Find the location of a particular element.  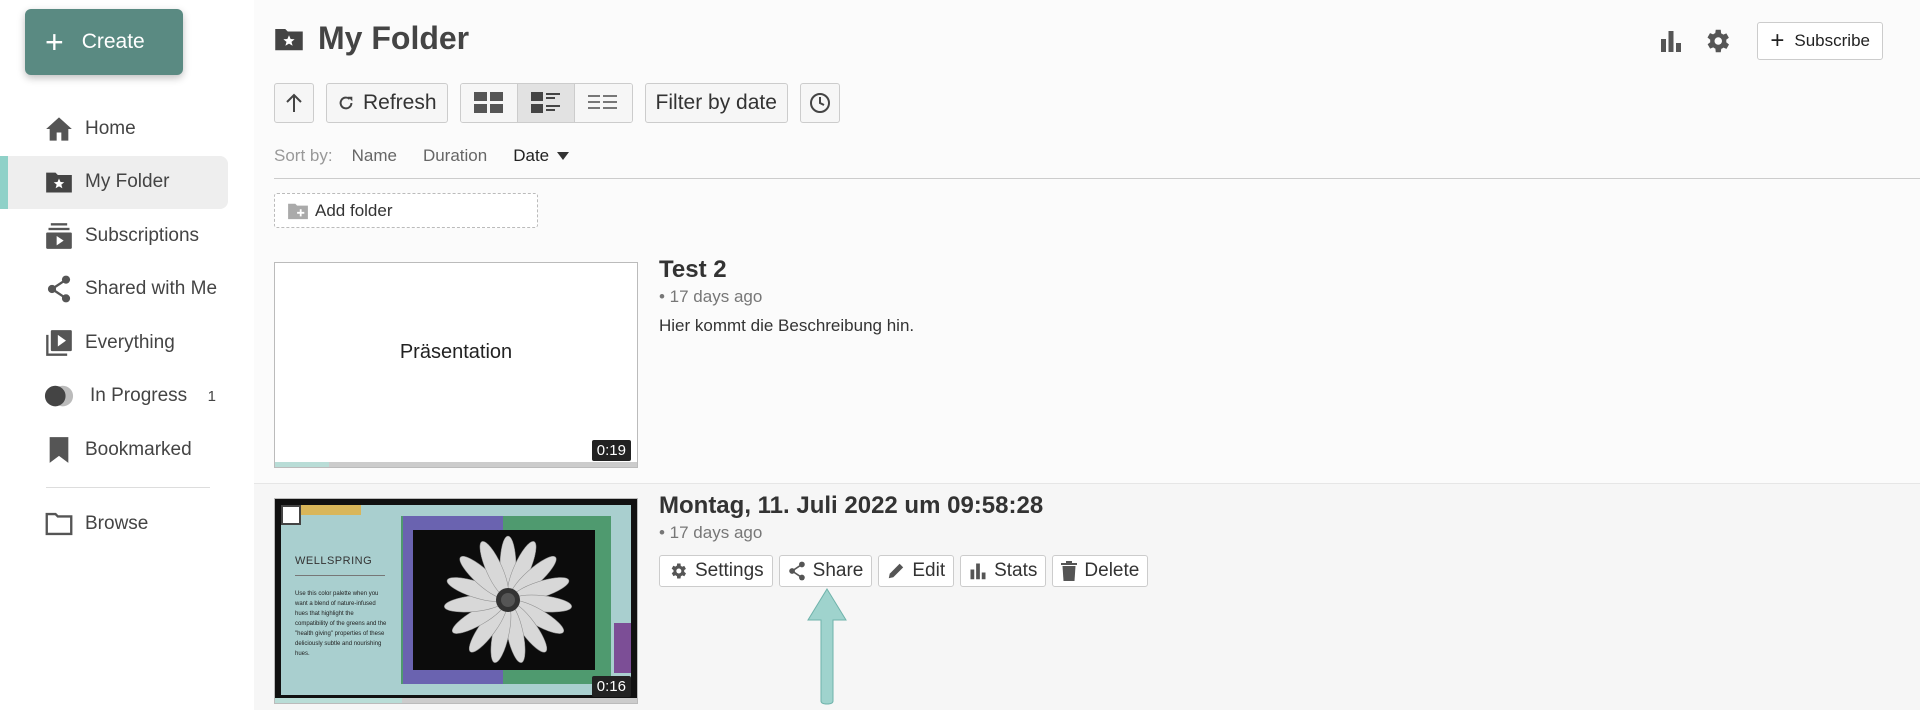

share-label: Share is located at coordinates (838, 570).